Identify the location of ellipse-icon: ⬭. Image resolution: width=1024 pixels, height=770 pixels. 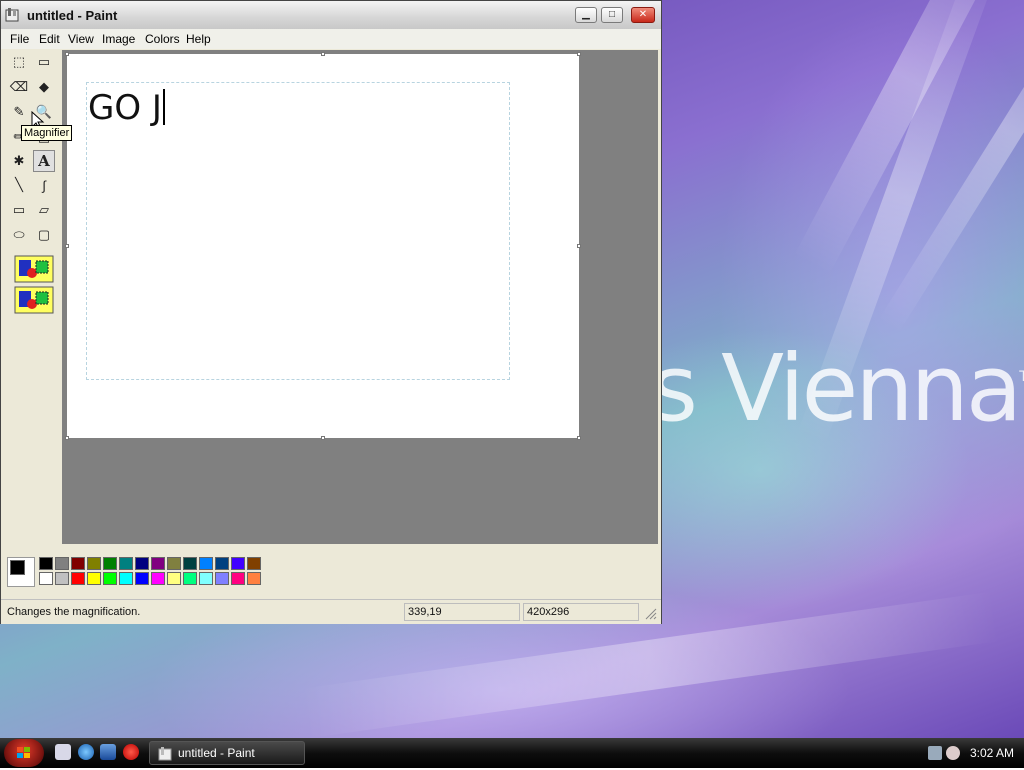
(19, 234).